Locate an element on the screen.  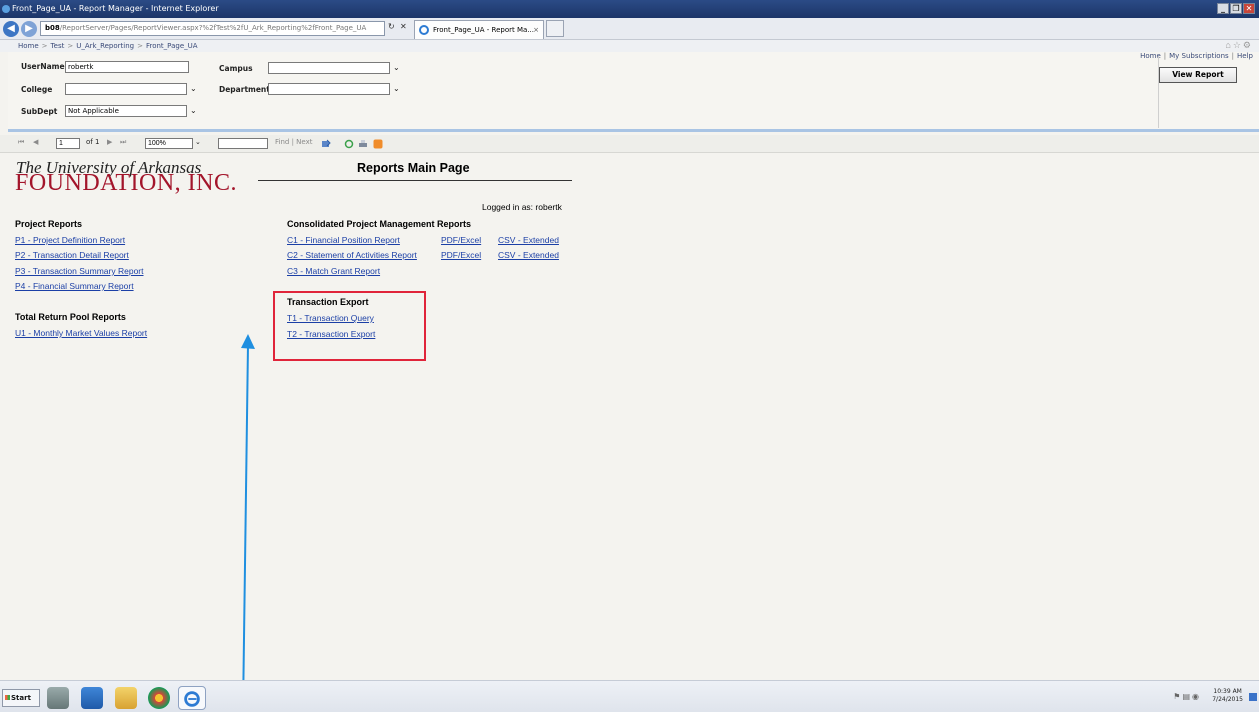
page-title: Reports Main Page is located at coordinates (413, 168).